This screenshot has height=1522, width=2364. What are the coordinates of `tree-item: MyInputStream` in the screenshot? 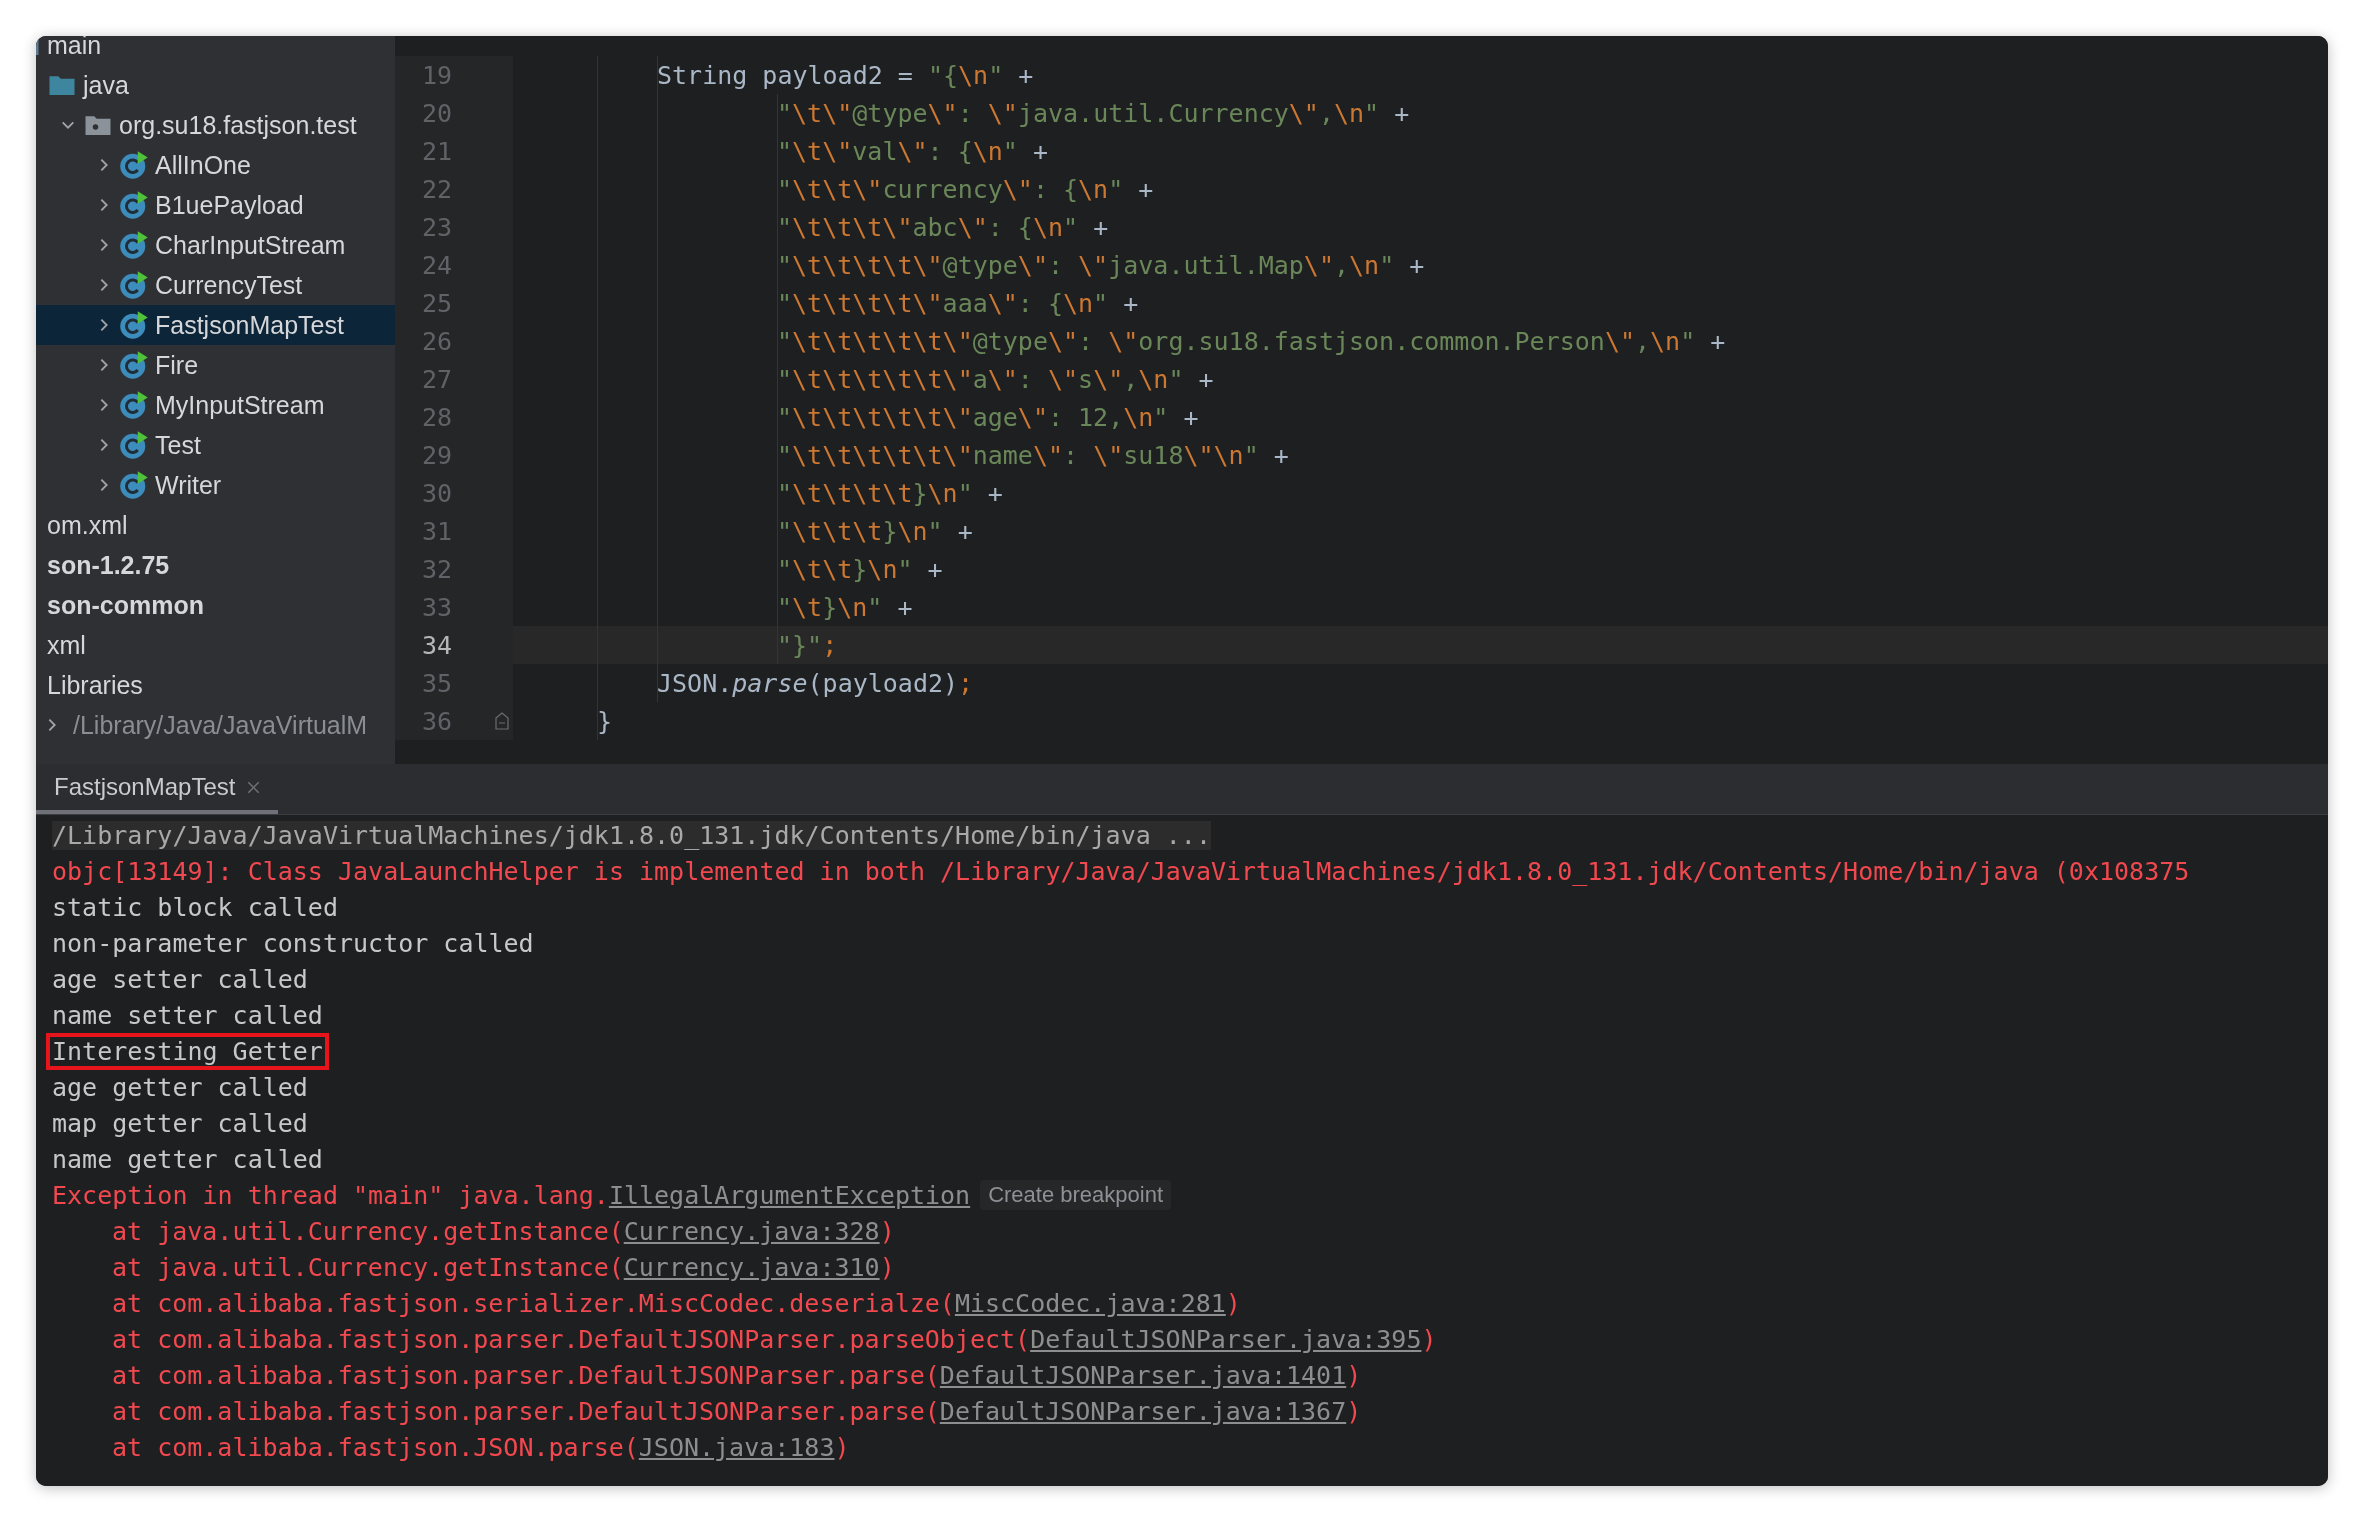 It's located at (215, 405).